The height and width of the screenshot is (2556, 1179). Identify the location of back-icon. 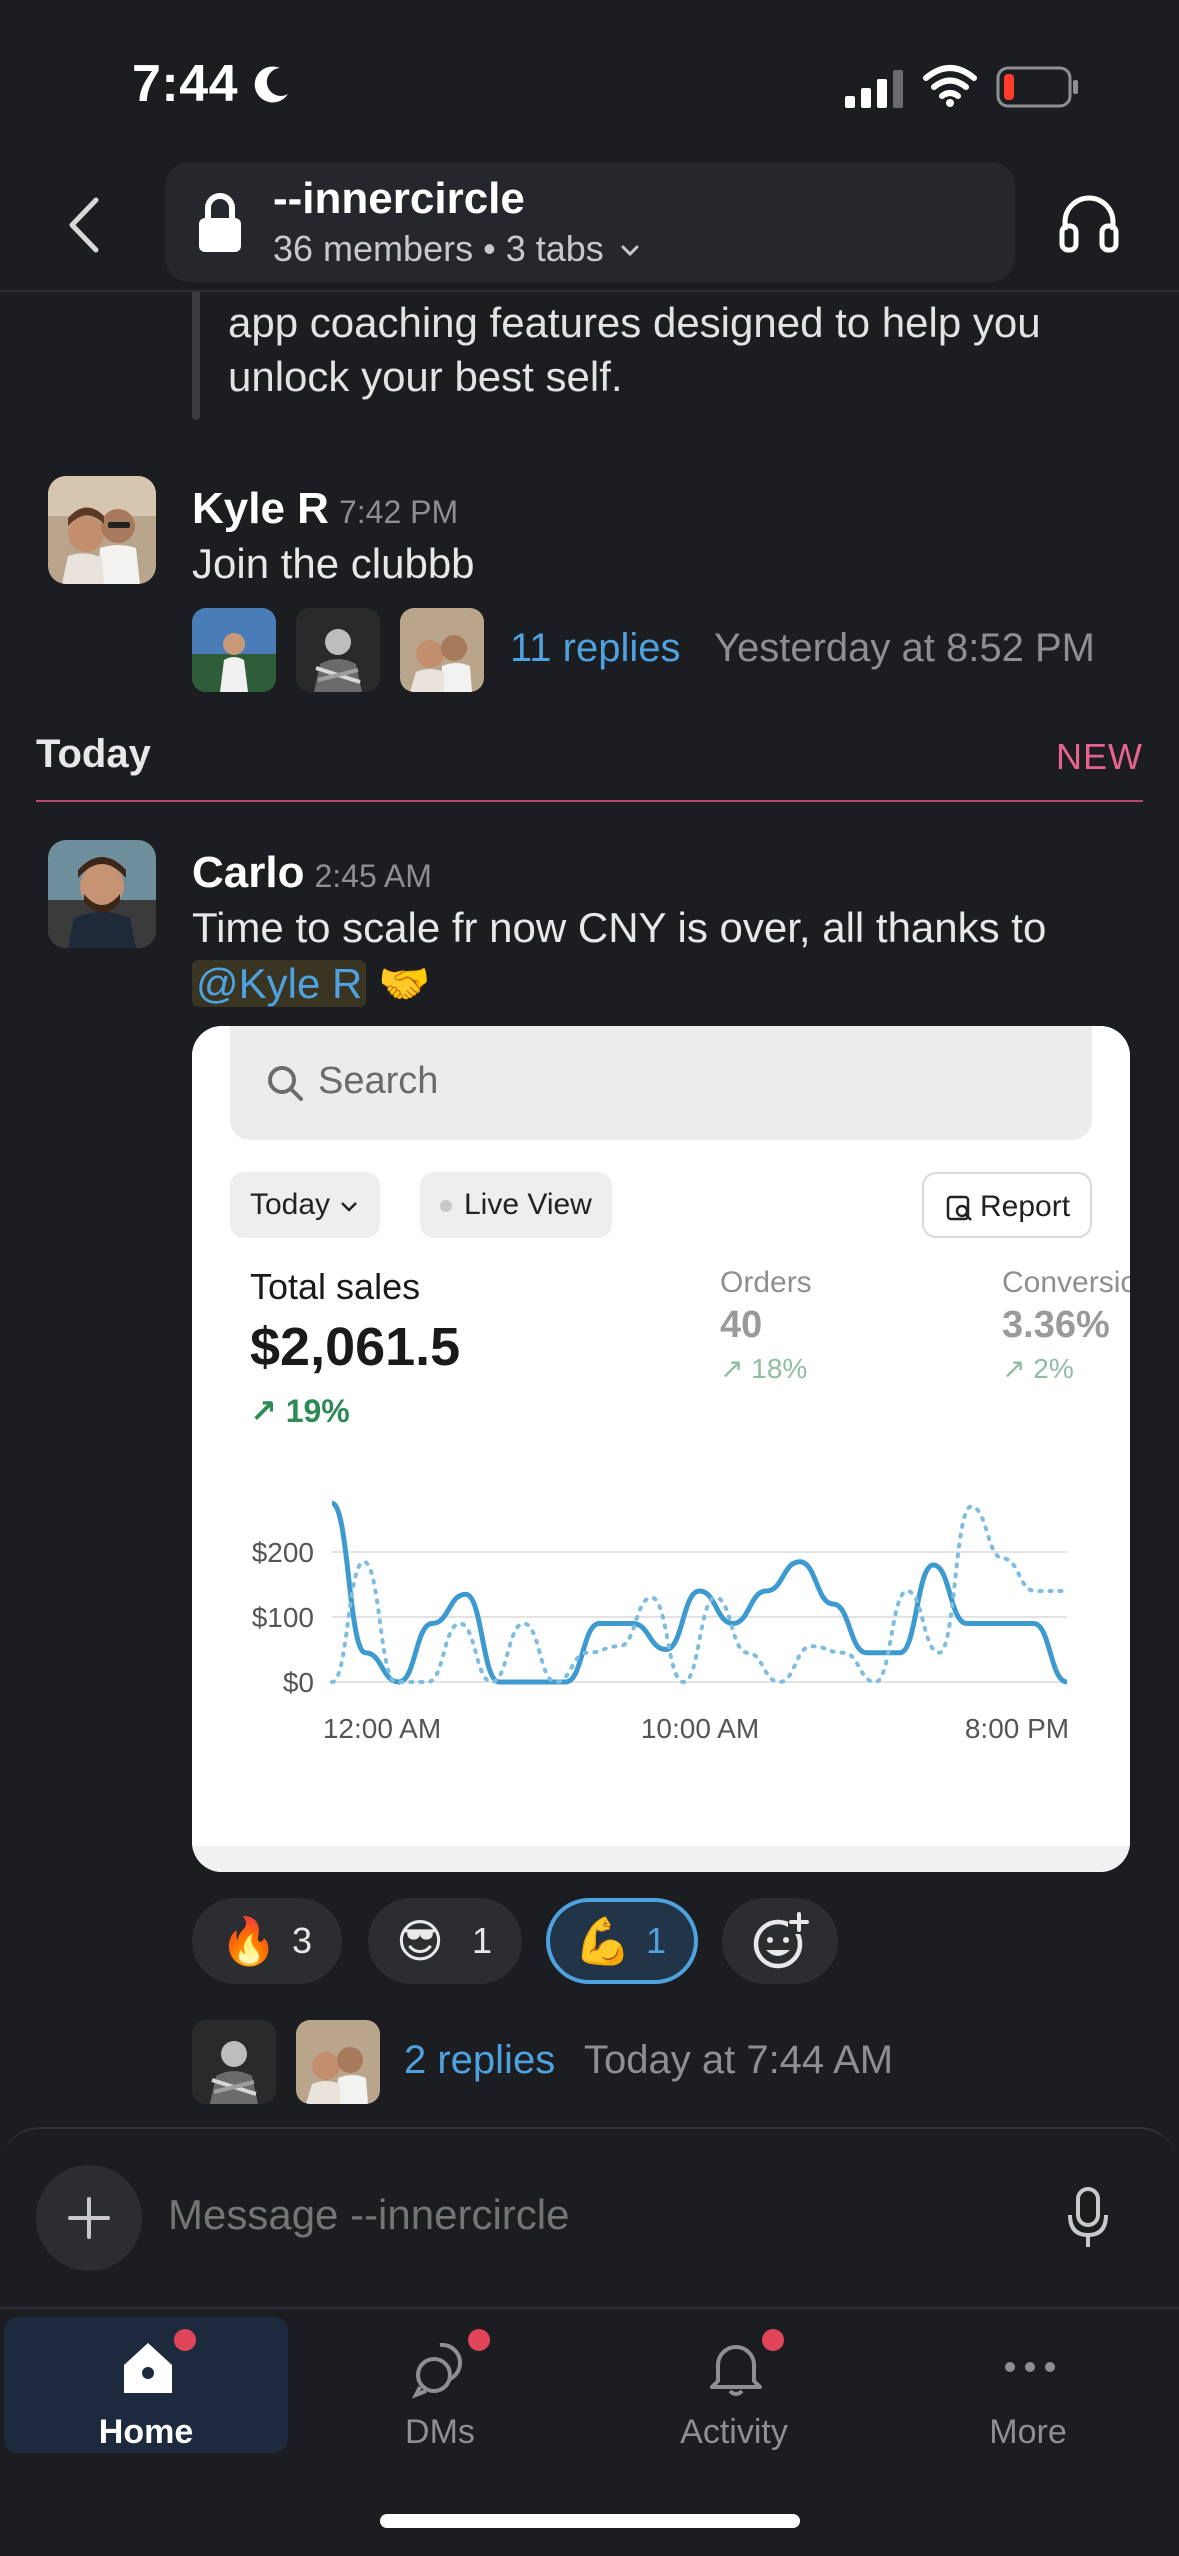
(86, 225).